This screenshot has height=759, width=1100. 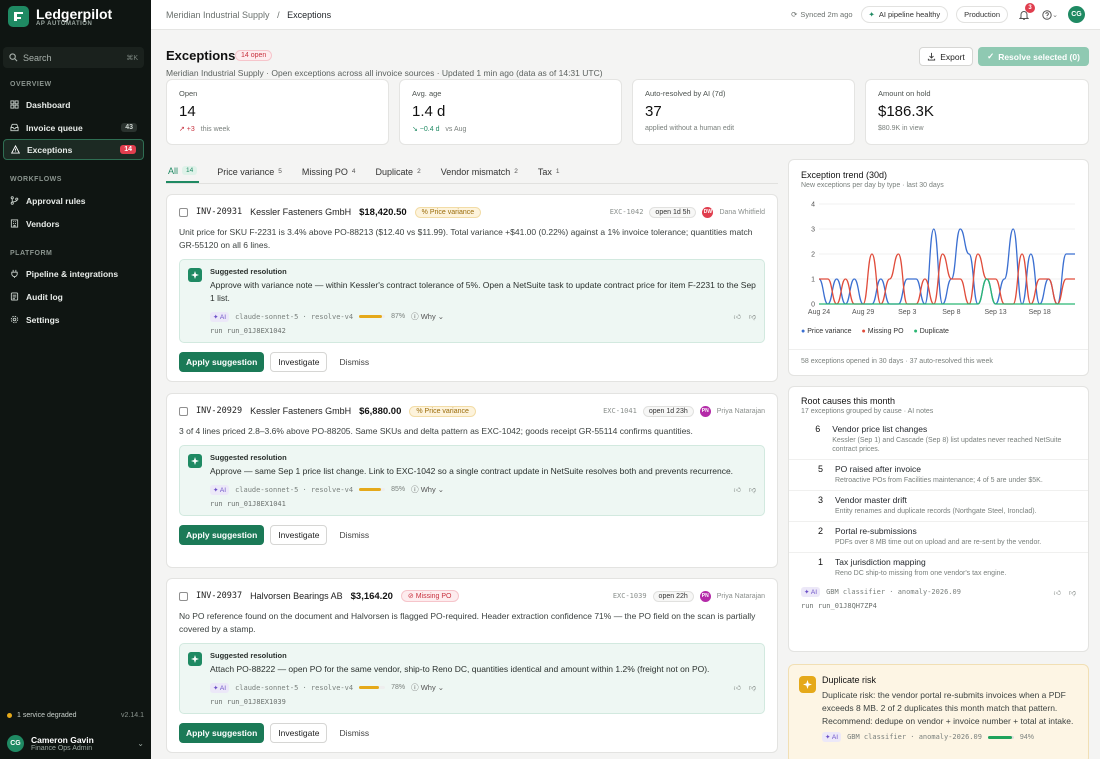 I want to click on kpi-label: Auto-resolved by AI (7d), so click(x=685, y=93).